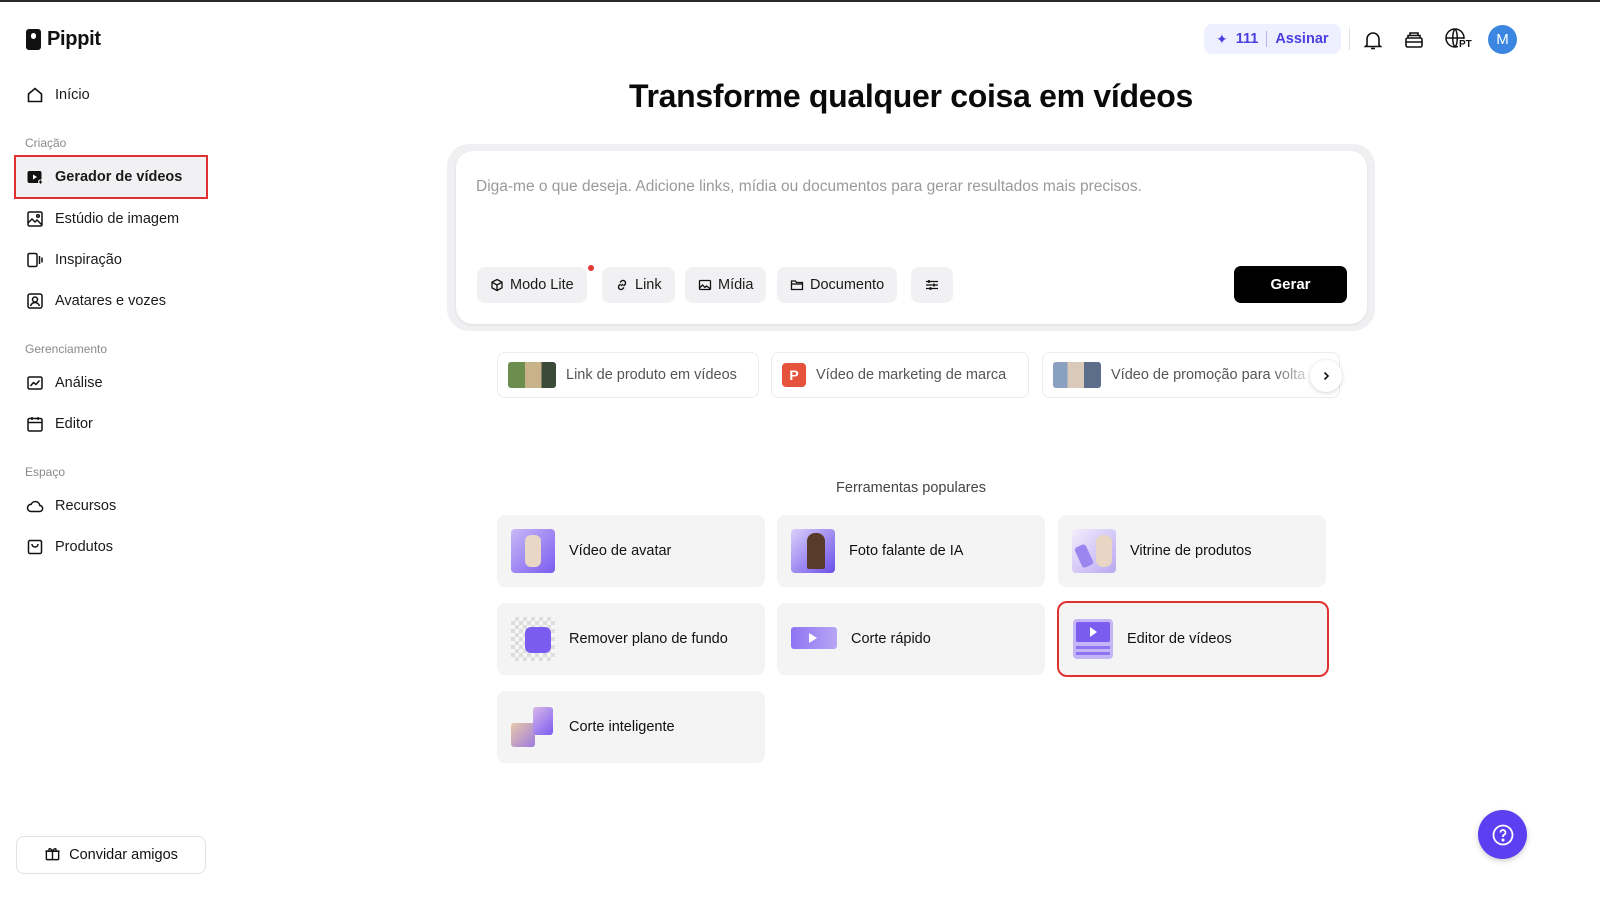 The image size is (1600, 918). I want to click on sidebar-item-label: Recursos, so click(86, 506).